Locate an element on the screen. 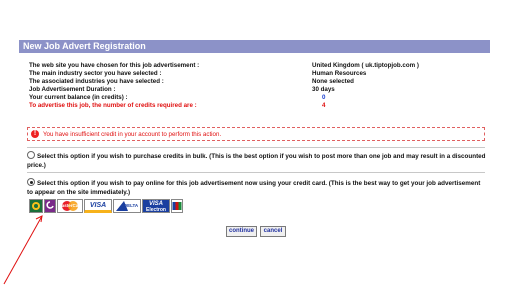 The image size is (515, 289). red-arrow-annotation is located at coordinates (23, 250).